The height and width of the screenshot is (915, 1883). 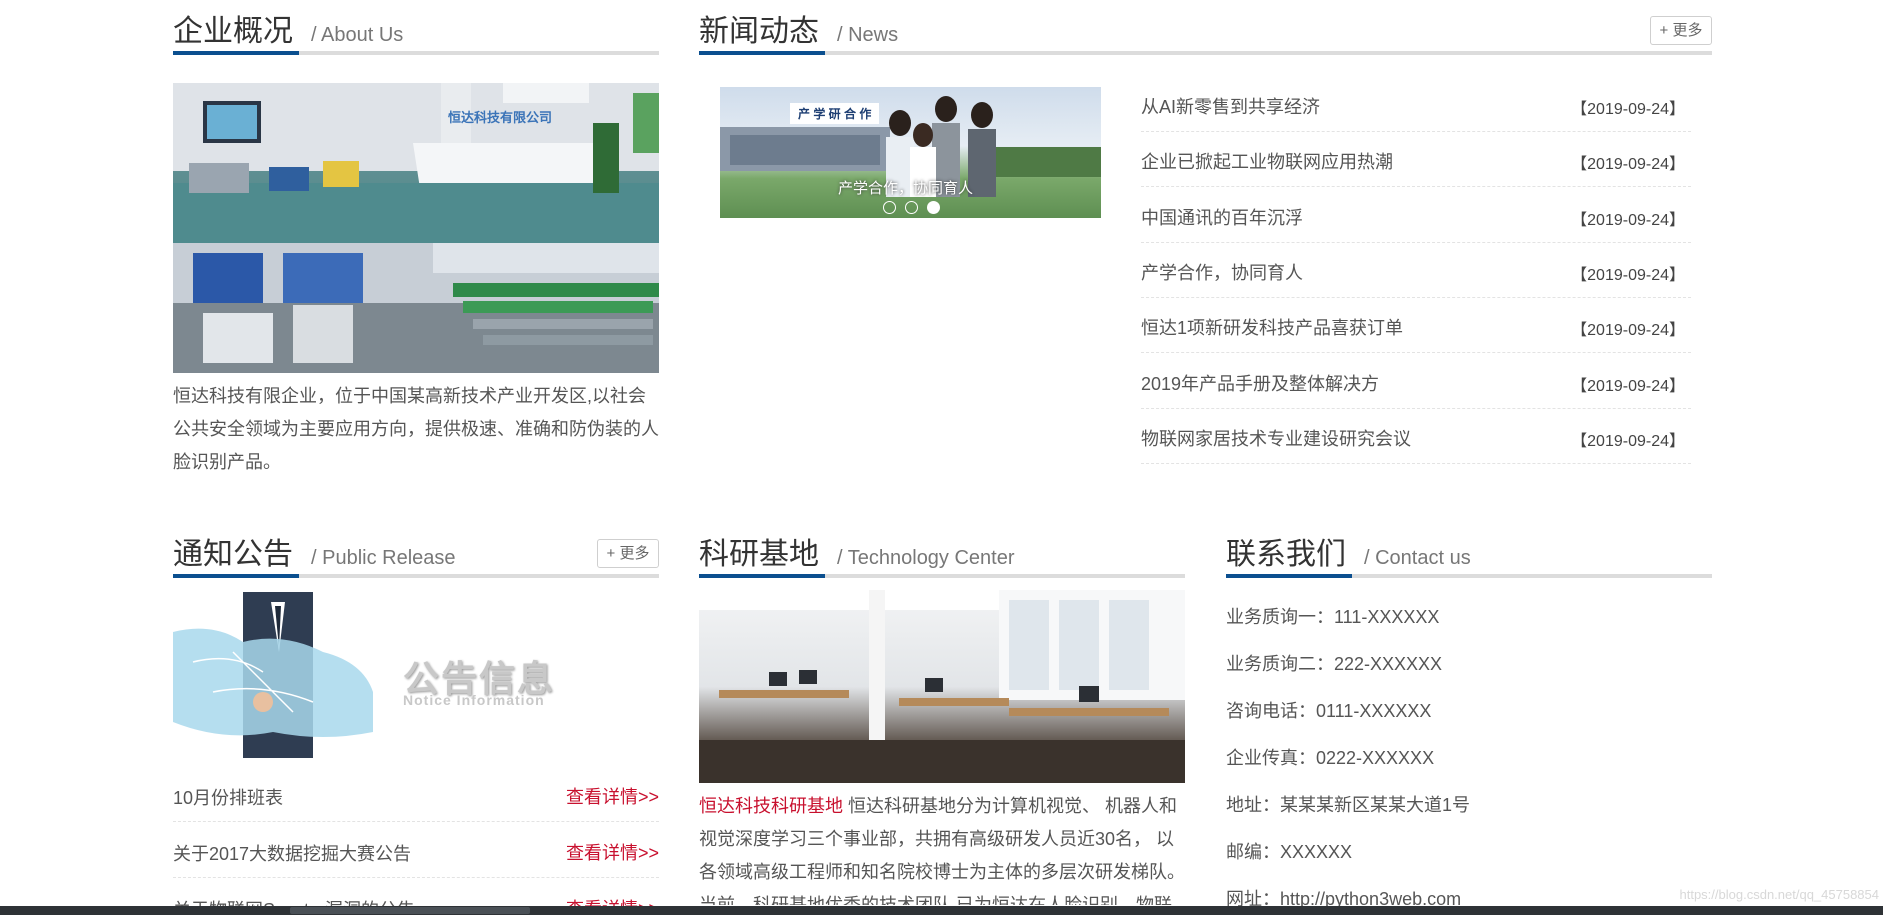 I want to click on reception-illustration, so click(x=416, y=163).